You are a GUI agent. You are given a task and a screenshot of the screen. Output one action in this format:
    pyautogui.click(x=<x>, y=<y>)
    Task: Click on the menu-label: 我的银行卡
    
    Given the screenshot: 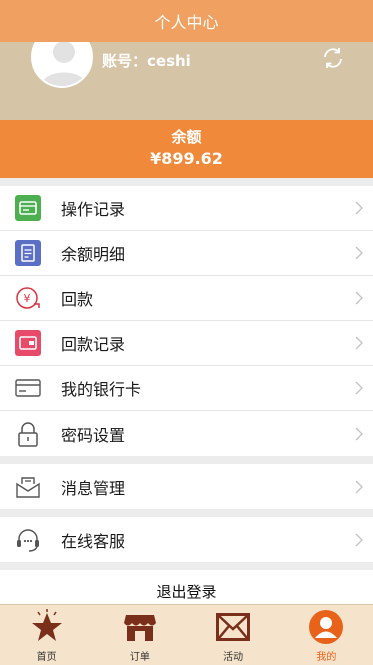 What is the action you would take?
    pyautogui.click(x=101, y=389)
    